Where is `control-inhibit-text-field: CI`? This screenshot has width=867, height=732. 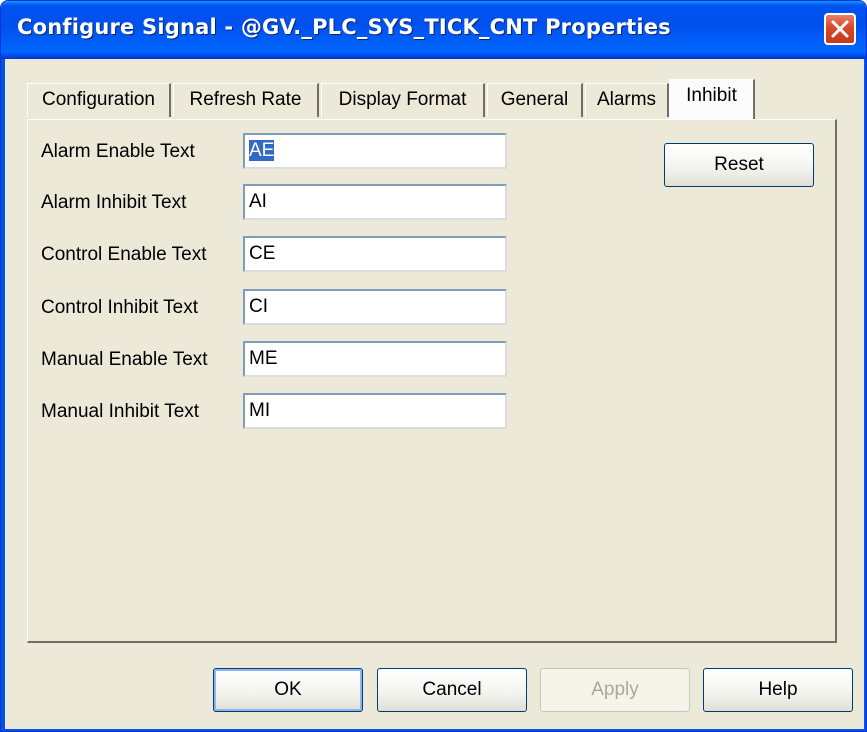
control-inhibit-text-field: CI is located at coordinates (375, 307).